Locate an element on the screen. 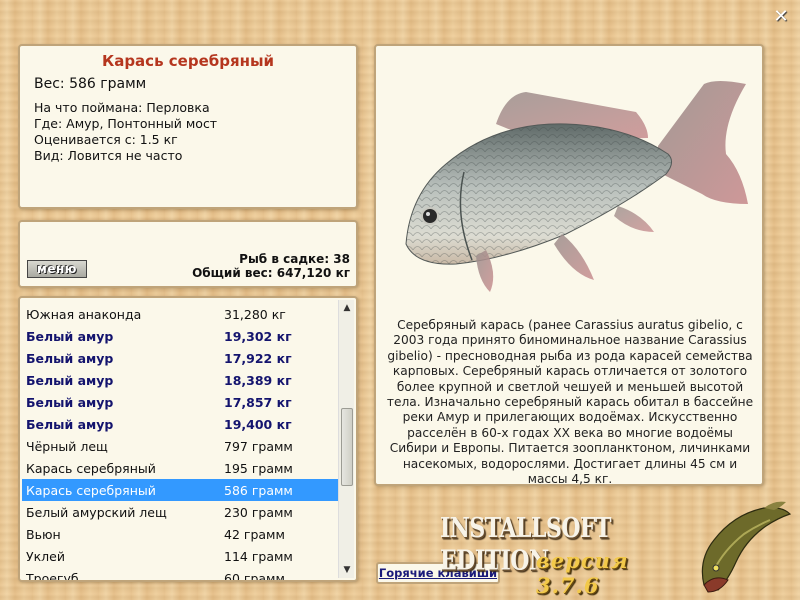 The height and width of the screenshot is (600, 800). list-item: Белый амур 17,922 кг is located at coordinates (182, 358).